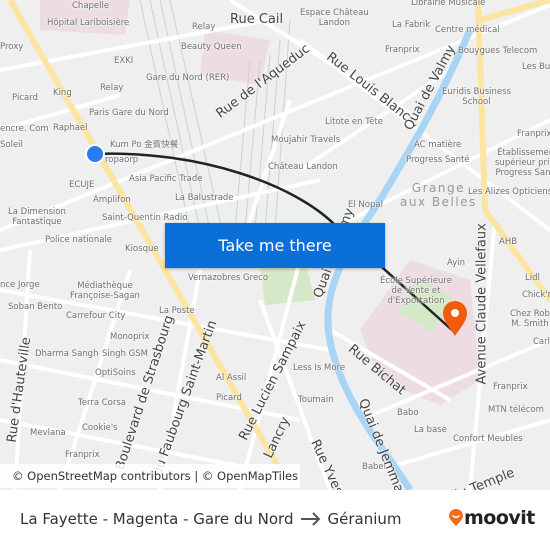 The width and height of the screenshot is (550, 550). What do you see at coordinates (35, 307) in the screenshot?
I see `poi-label: Soban Bento` at bounding box center [35, 307].